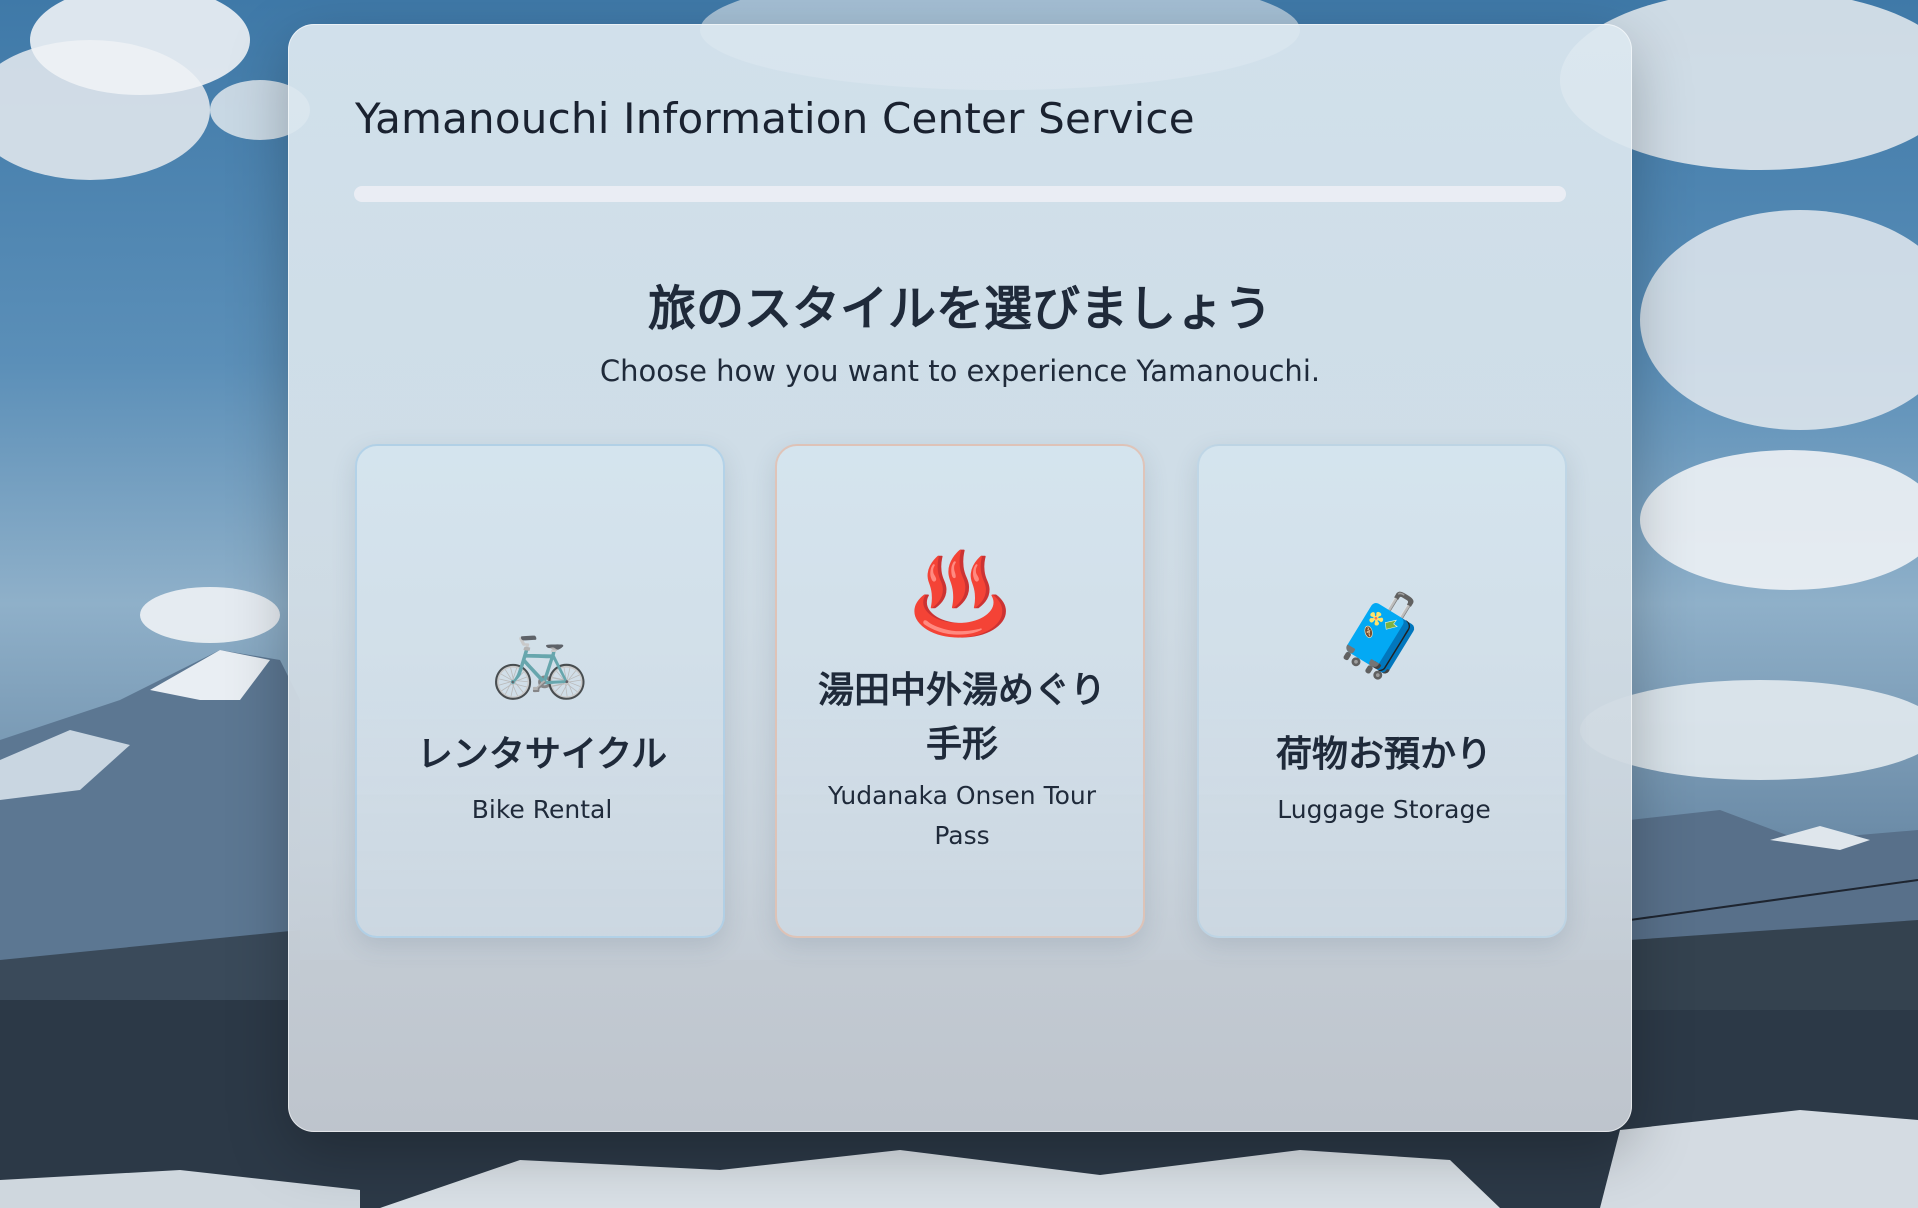  What do you see at coordinates (775, 118) in the screenshot?
I see `page-title: Yamanouchi Information Center Service` at bounding box center [775, 118].